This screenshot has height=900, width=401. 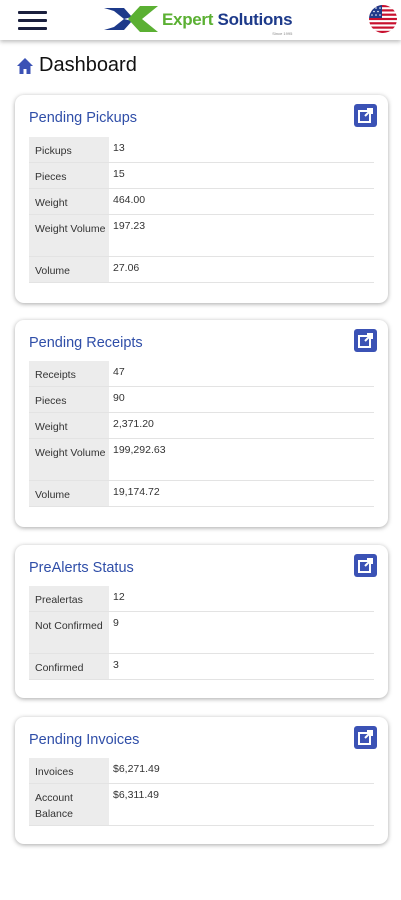 I want to click on table-row: Invoices $6,271.49, so click(x=201, y=771).